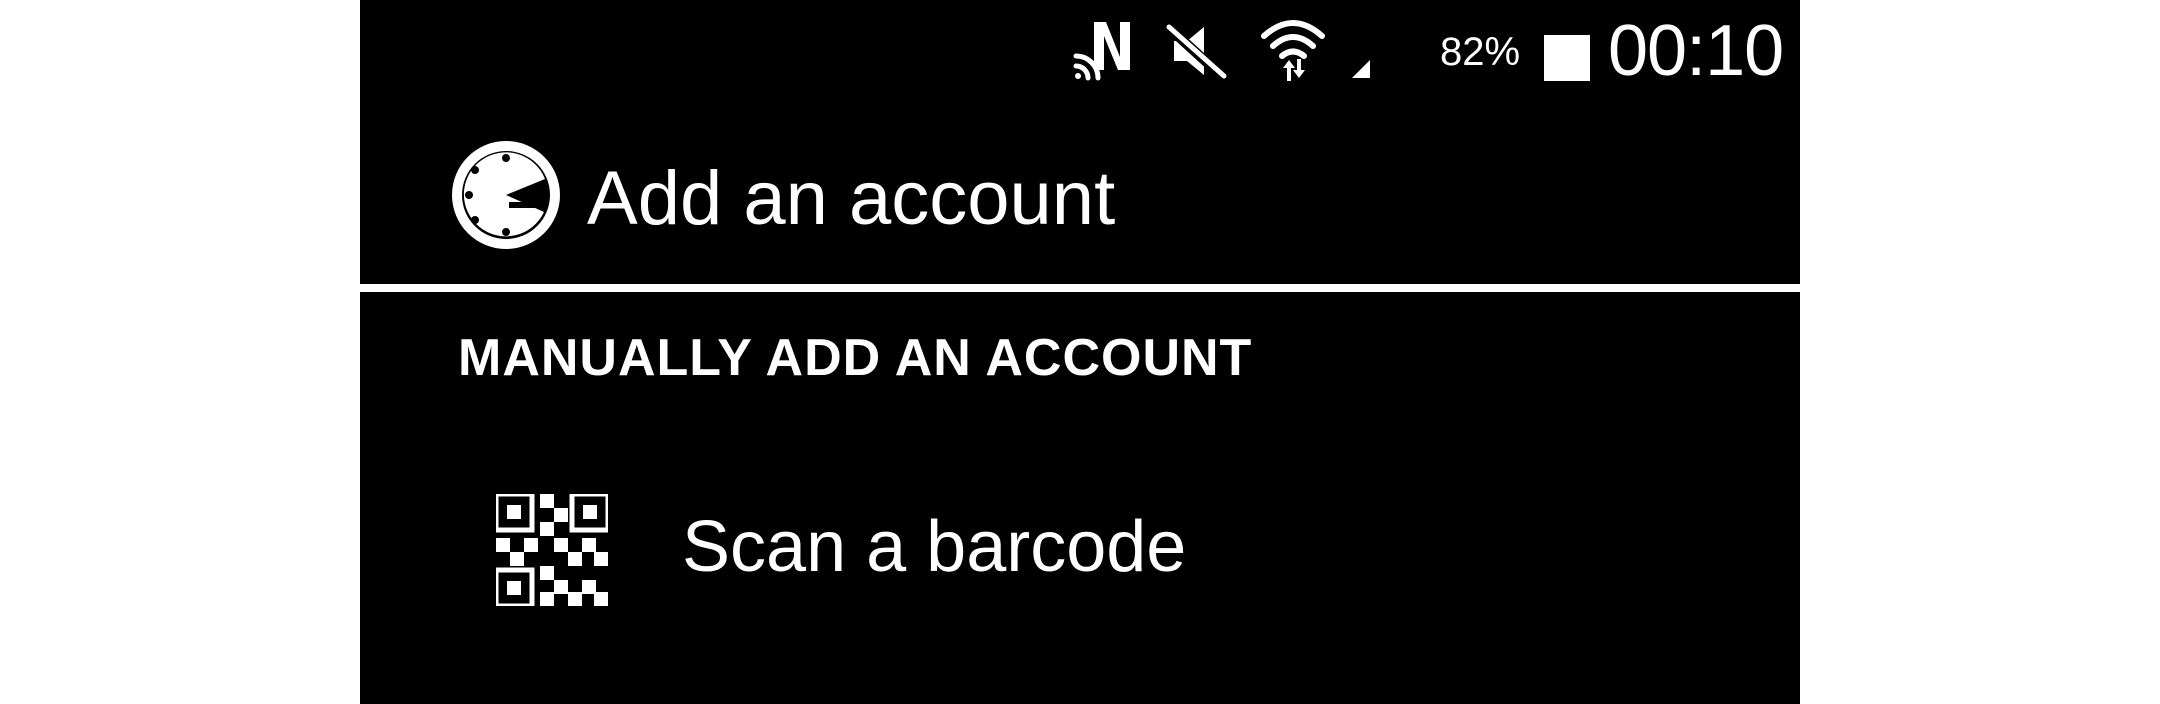 The height and width of the screenshot is (704, 2160). What do you see at coordinates (506, 195) in the screenshot?
I see `authenticator-logo-icon` at bounding box center [506, 195].